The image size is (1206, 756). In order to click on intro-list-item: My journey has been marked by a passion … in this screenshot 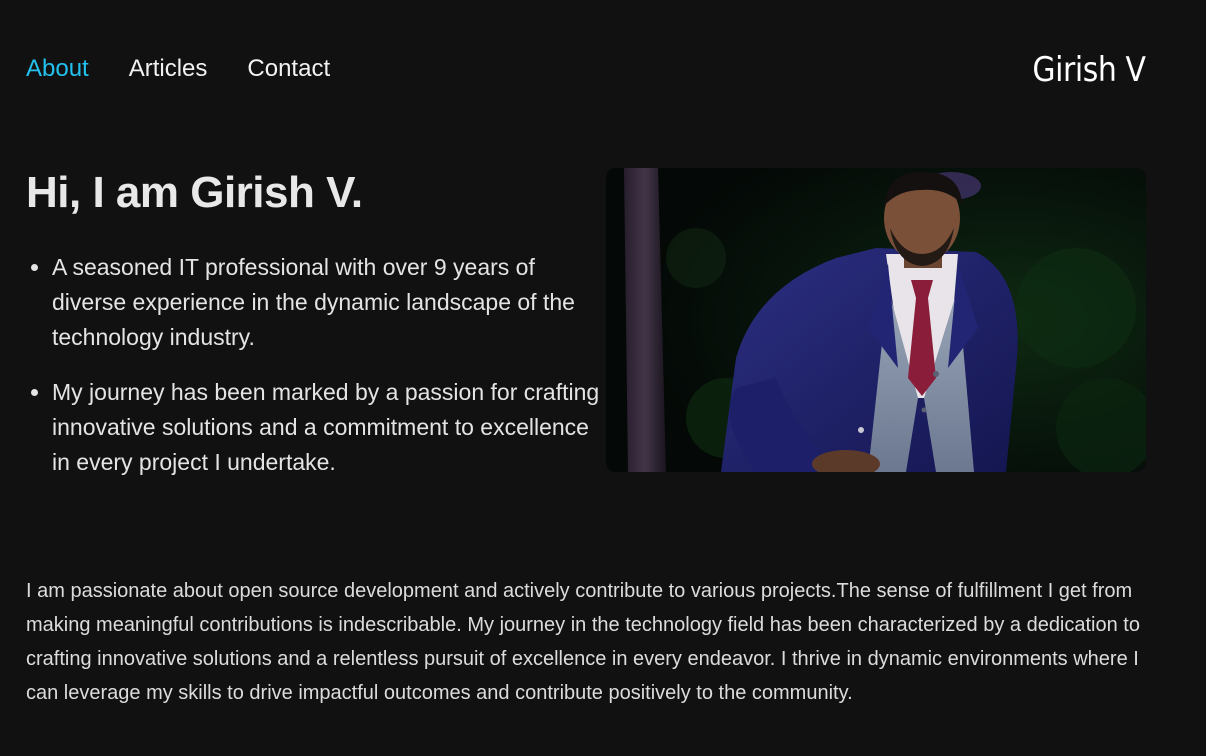, I will do `click(327, 427)`.